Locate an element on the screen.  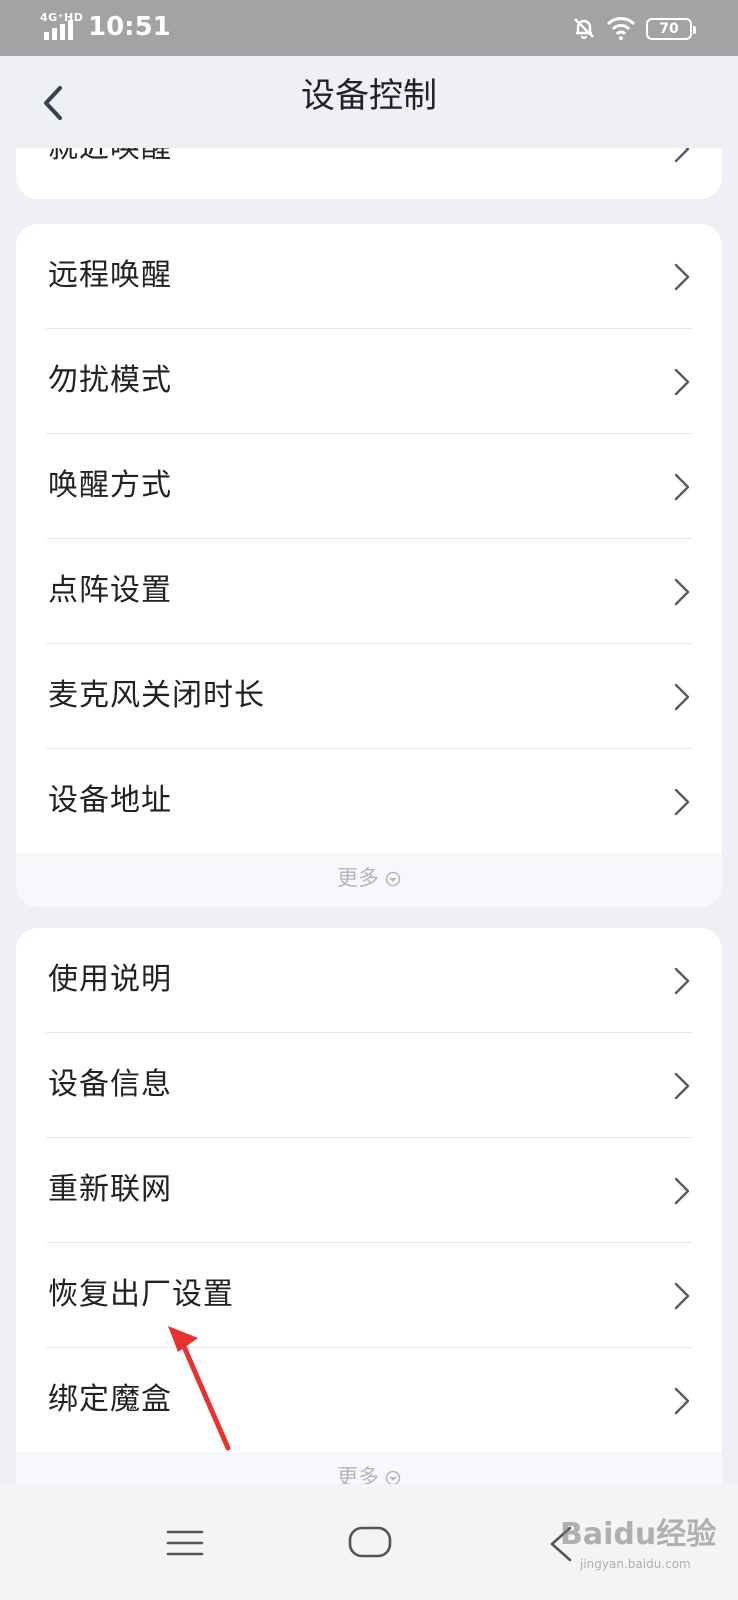
settings-item-remote-wake: 远程唤醒 is located at coordinates (369, 276).